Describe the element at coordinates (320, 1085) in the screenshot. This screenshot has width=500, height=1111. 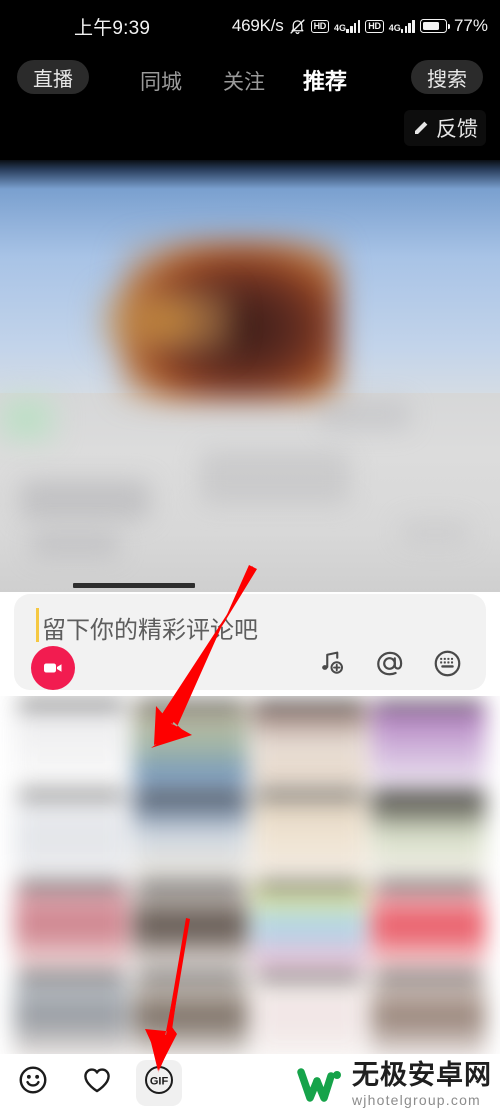
I see `watermark-logo-icon` at that location.